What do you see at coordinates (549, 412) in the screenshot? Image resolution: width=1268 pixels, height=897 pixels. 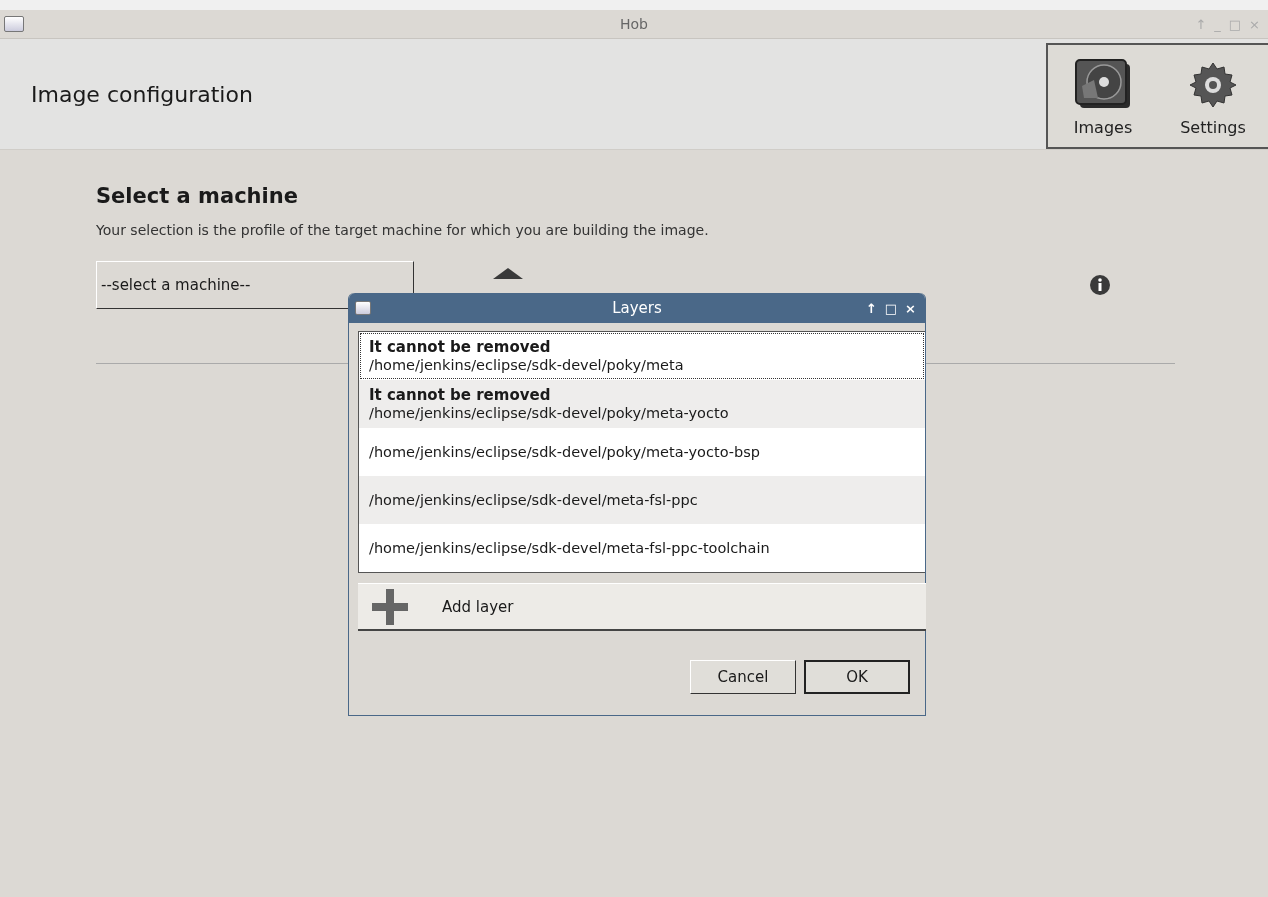 I see `layer-path: /home/jenkins/eclipse/sdk-devel/poky/meta-yocto` at bounding box center [549, 412].